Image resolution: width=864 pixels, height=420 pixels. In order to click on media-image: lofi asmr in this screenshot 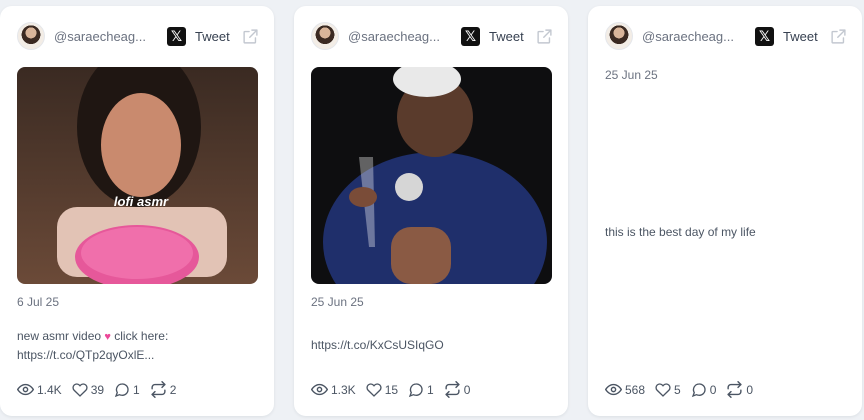, I will do `click(137, 175)`.